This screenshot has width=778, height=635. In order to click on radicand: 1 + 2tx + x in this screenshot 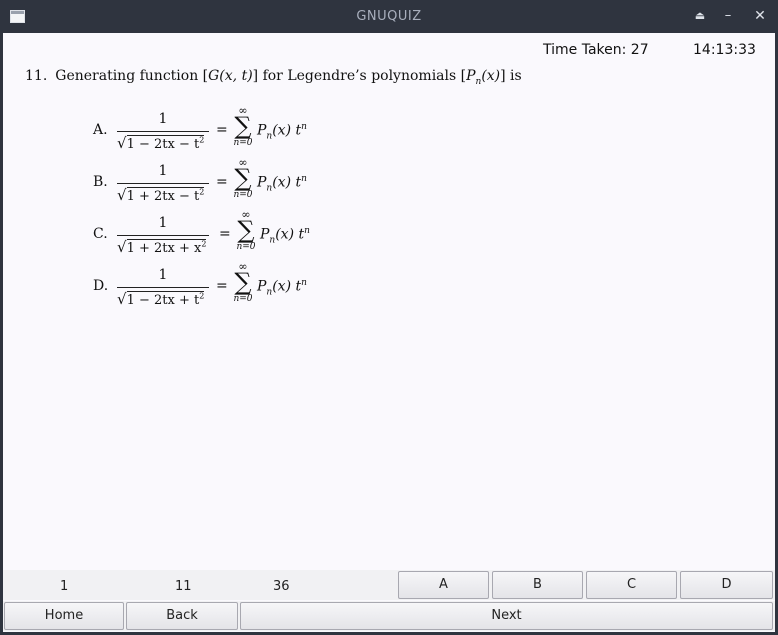, I will do `click(164, 248)`.